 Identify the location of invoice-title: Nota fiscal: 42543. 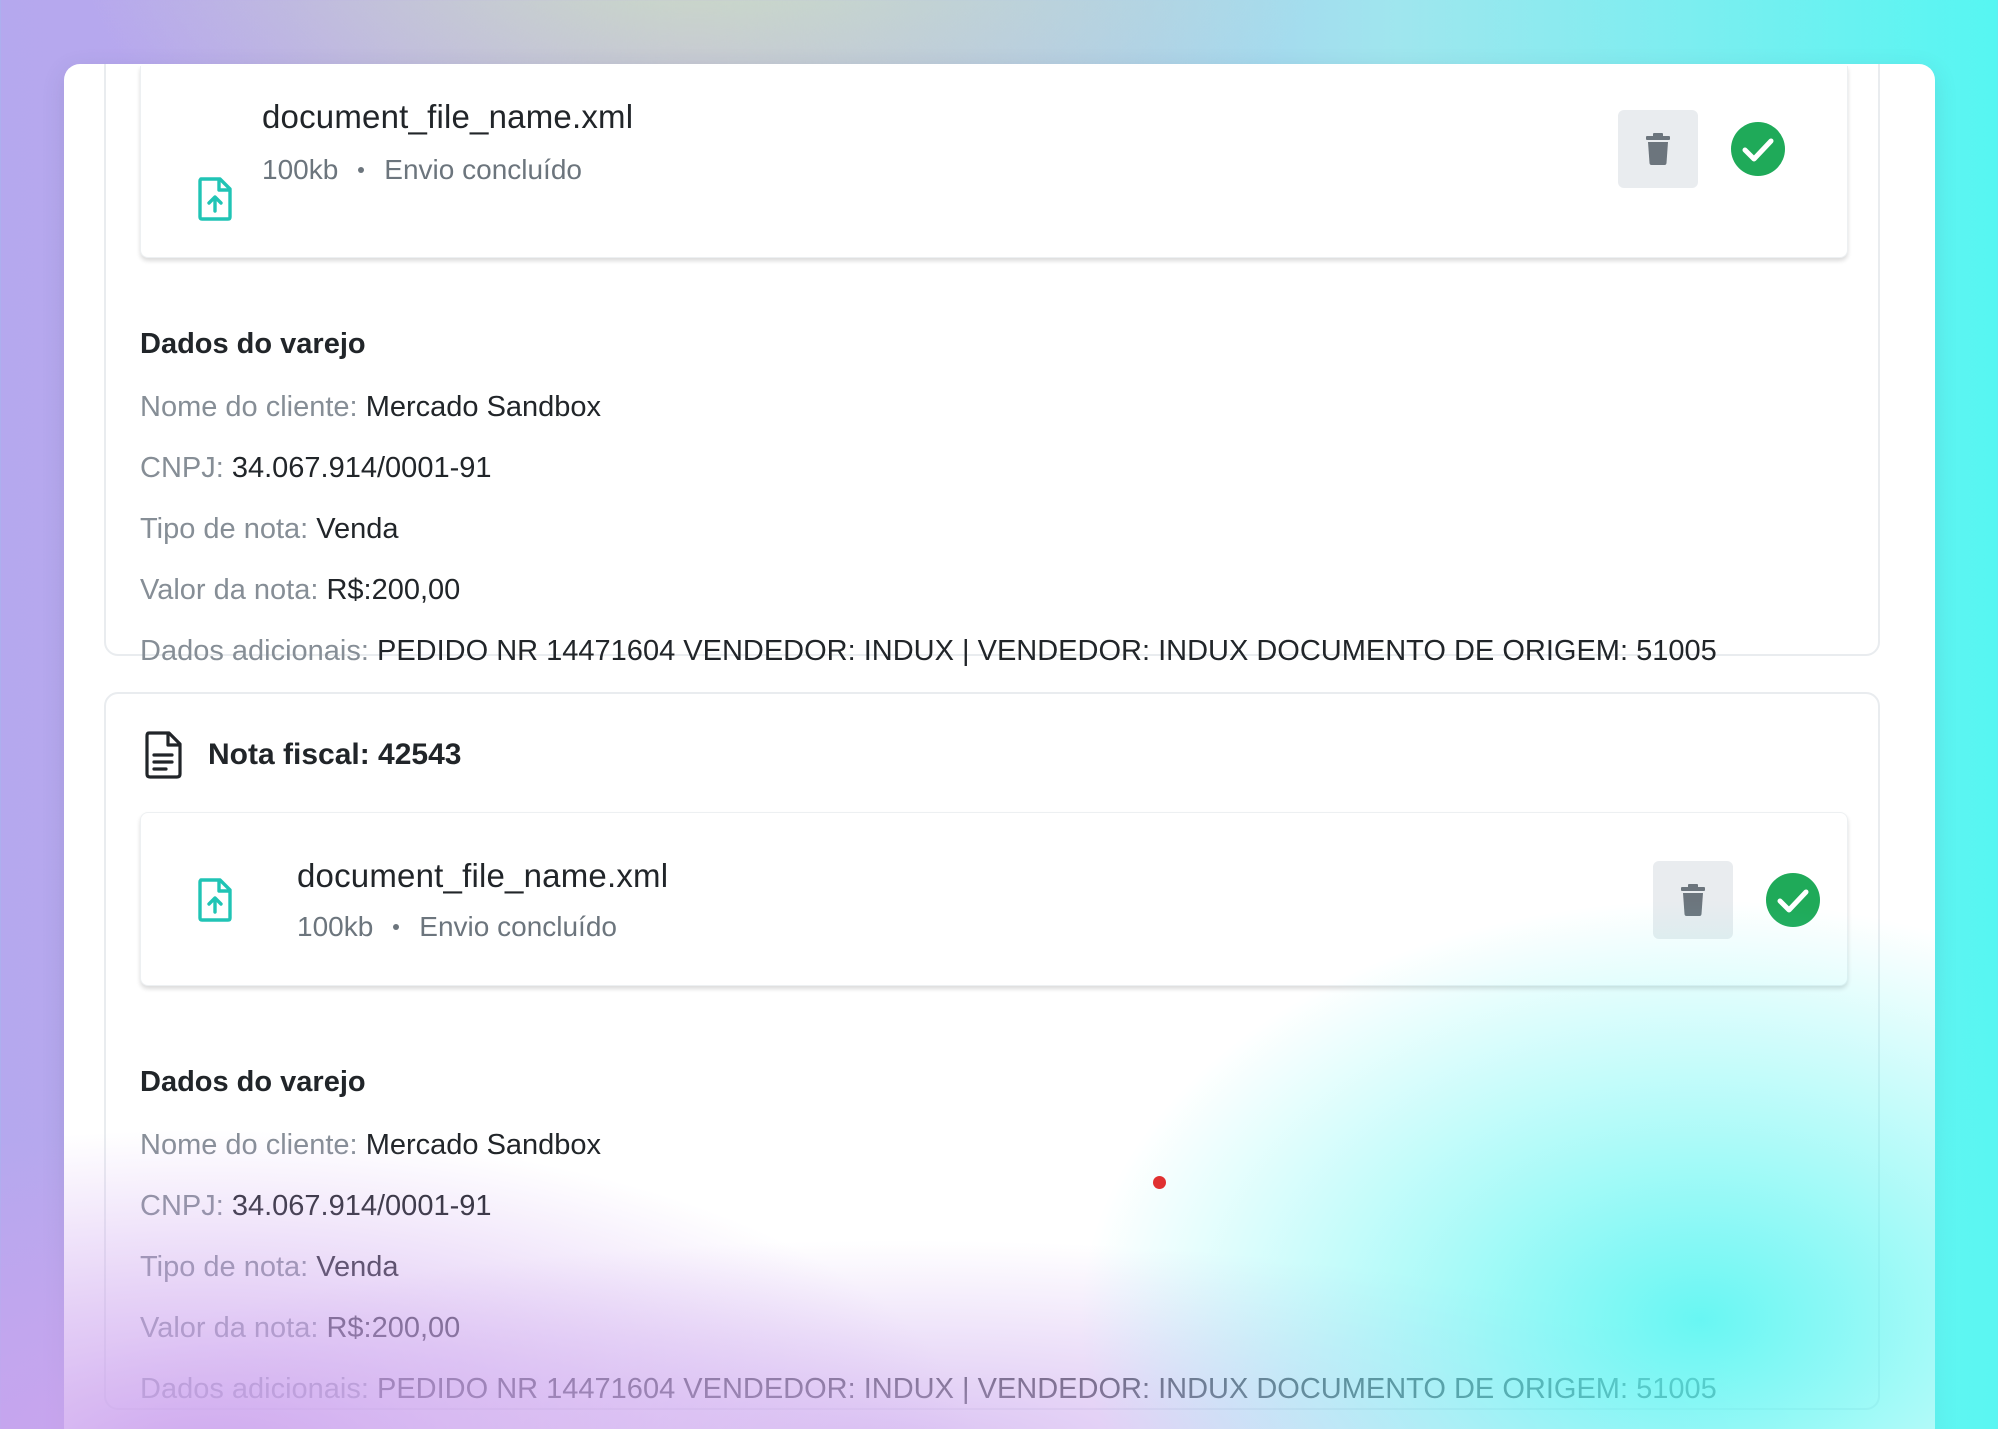
(335, 754).